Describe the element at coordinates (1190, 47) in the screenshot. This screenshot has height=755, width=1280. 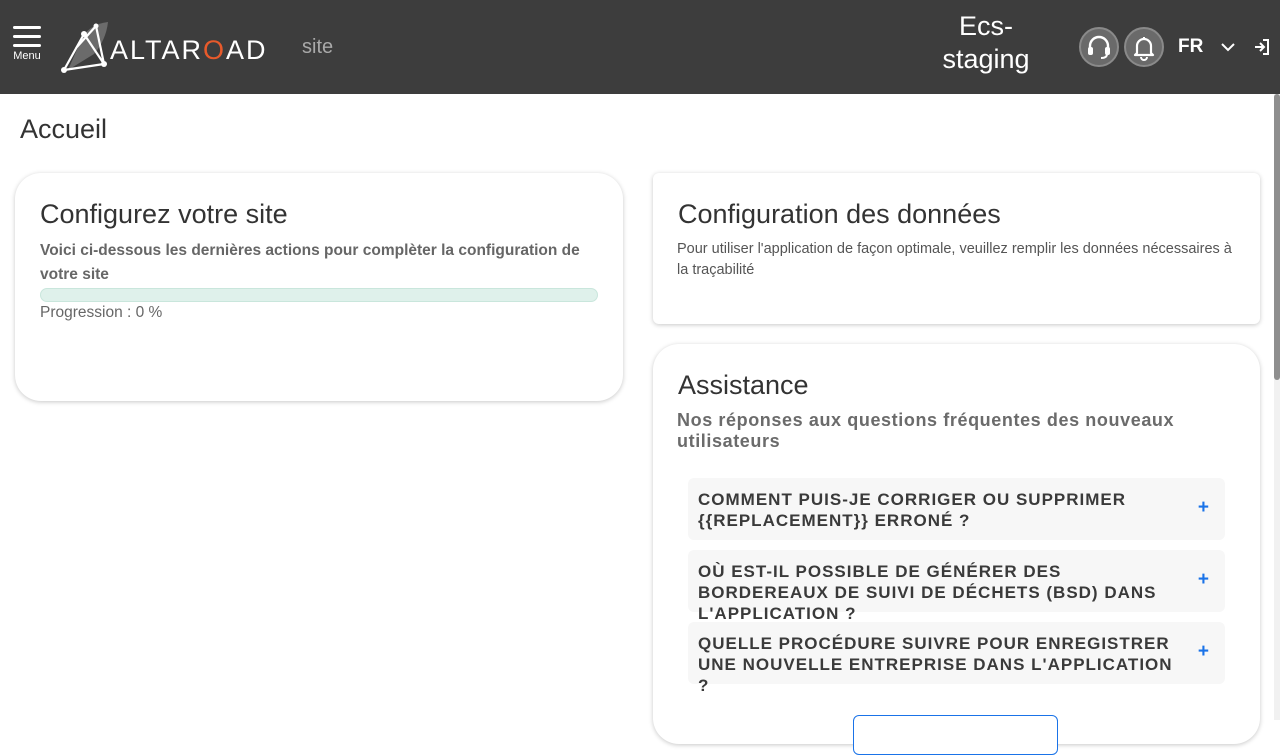
I see `language-selector: FR` at that location.